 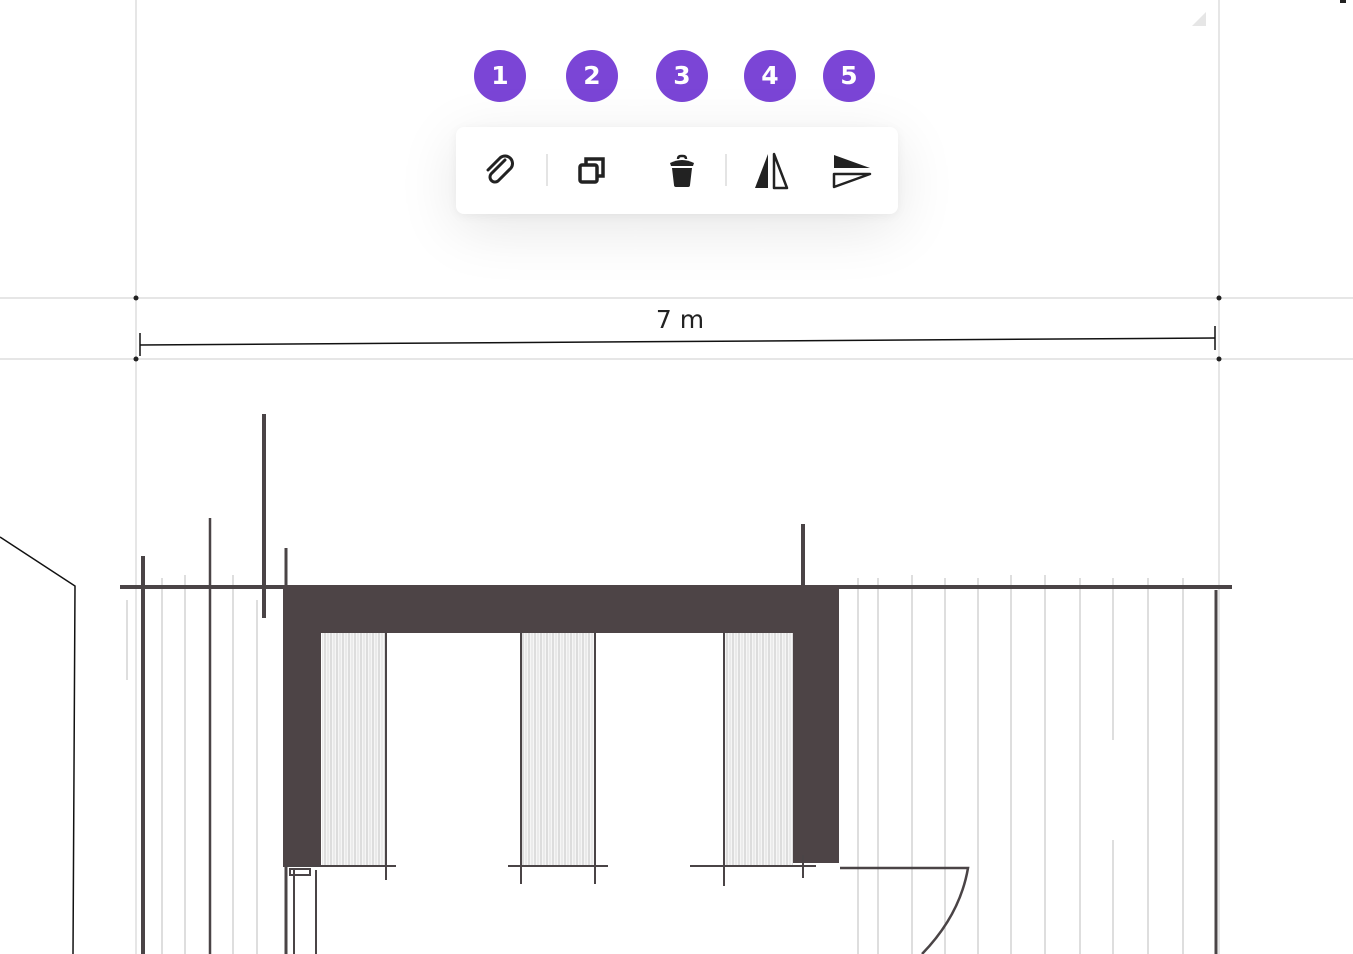 What do you see at coordinates (770, 76) in the screenshot?
I see `step-badge-4: 4` at bounding box center [770, 76].